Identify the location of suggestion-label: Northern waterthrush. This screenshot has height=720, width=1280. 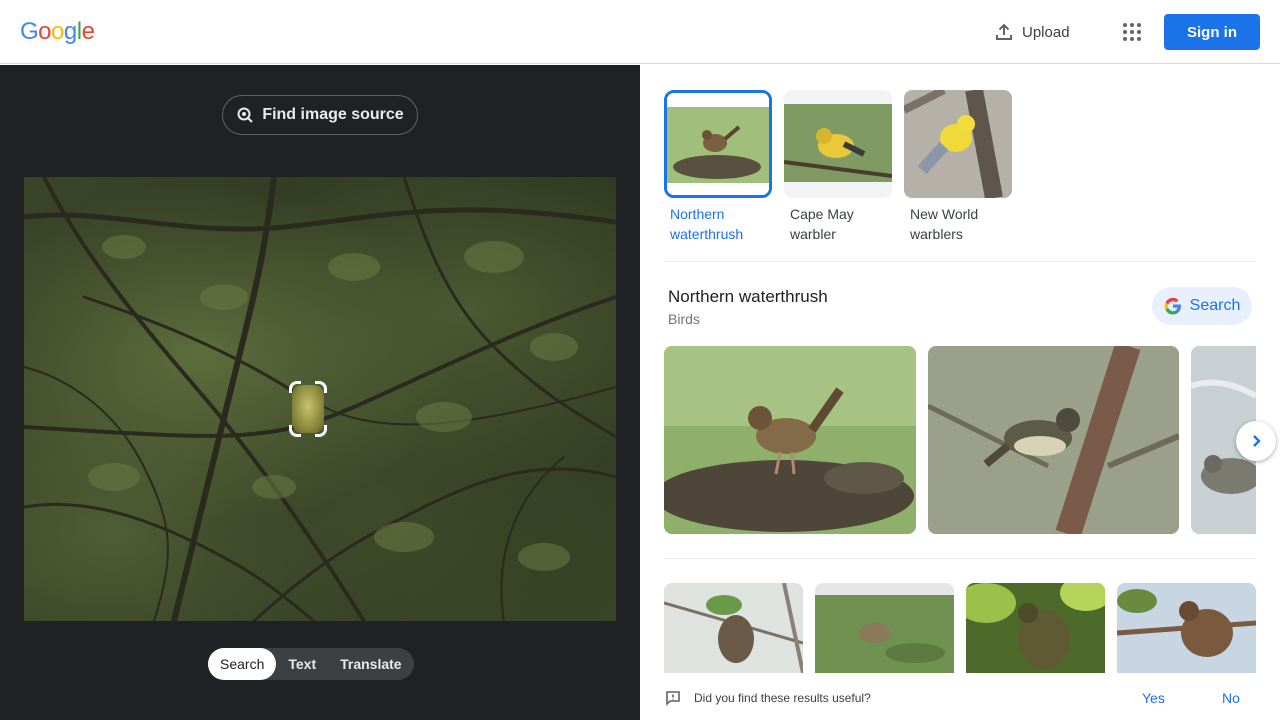
(707, 224).